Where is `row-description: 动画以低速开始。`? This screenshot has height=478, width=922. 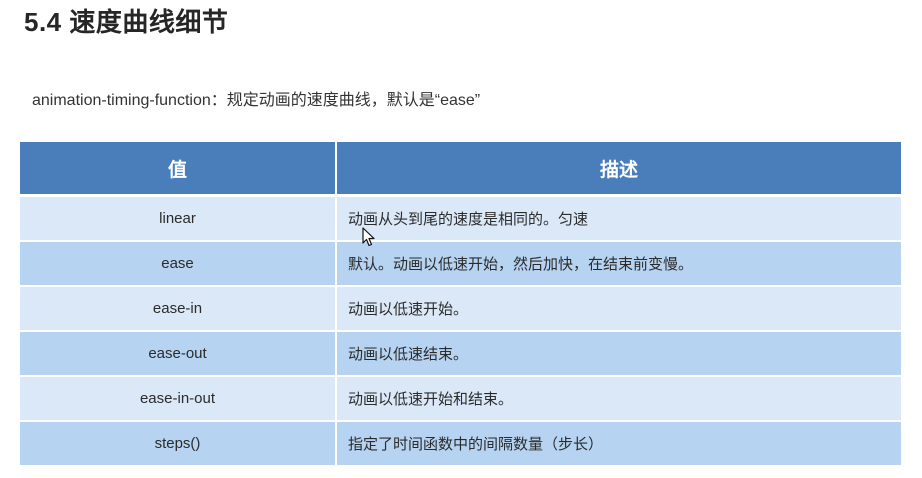 row-description: 动画以低速开始。 is located at coordinates (618, 309).